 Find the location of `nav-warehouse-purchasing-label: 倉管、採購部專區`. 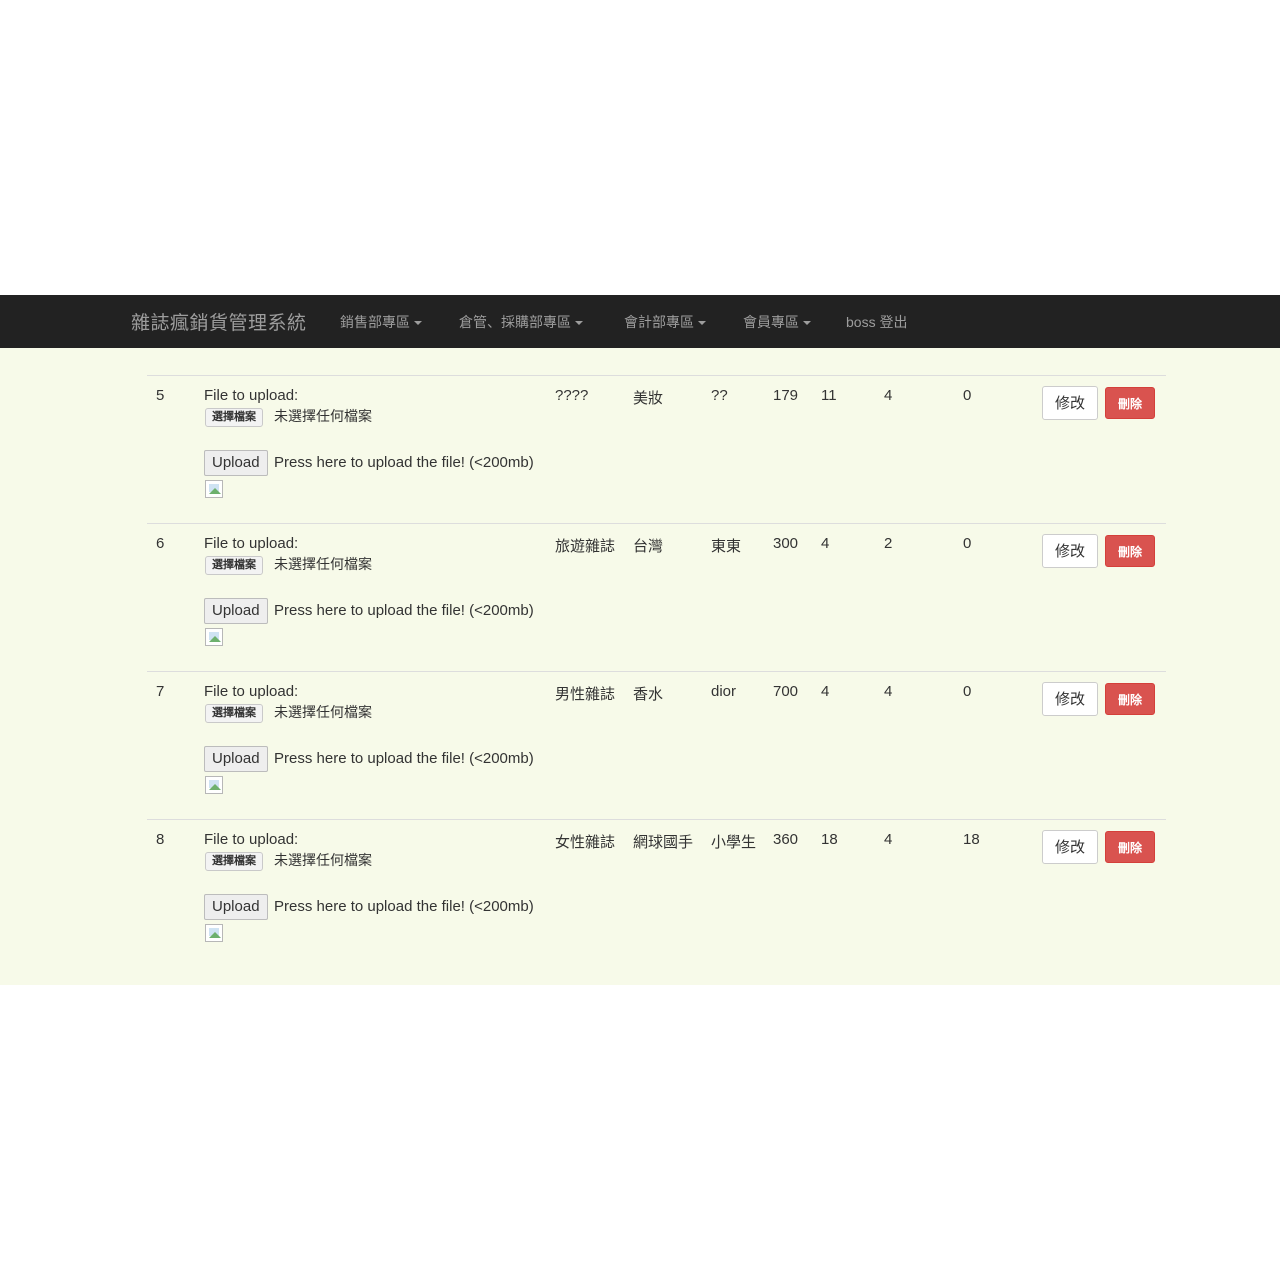

nav-warehouse-purchasing-label: 倉管、採購部專區 is located at coordinates (515, 322).